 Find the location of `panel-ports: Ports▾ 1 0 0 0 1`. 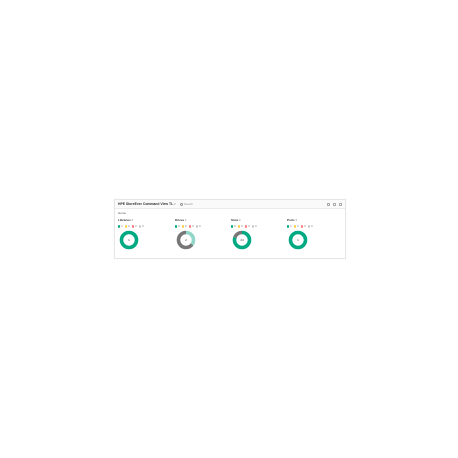

panel-ports: Ports▾ 1 0 0 0 1 is located at coordinates (312, 238).